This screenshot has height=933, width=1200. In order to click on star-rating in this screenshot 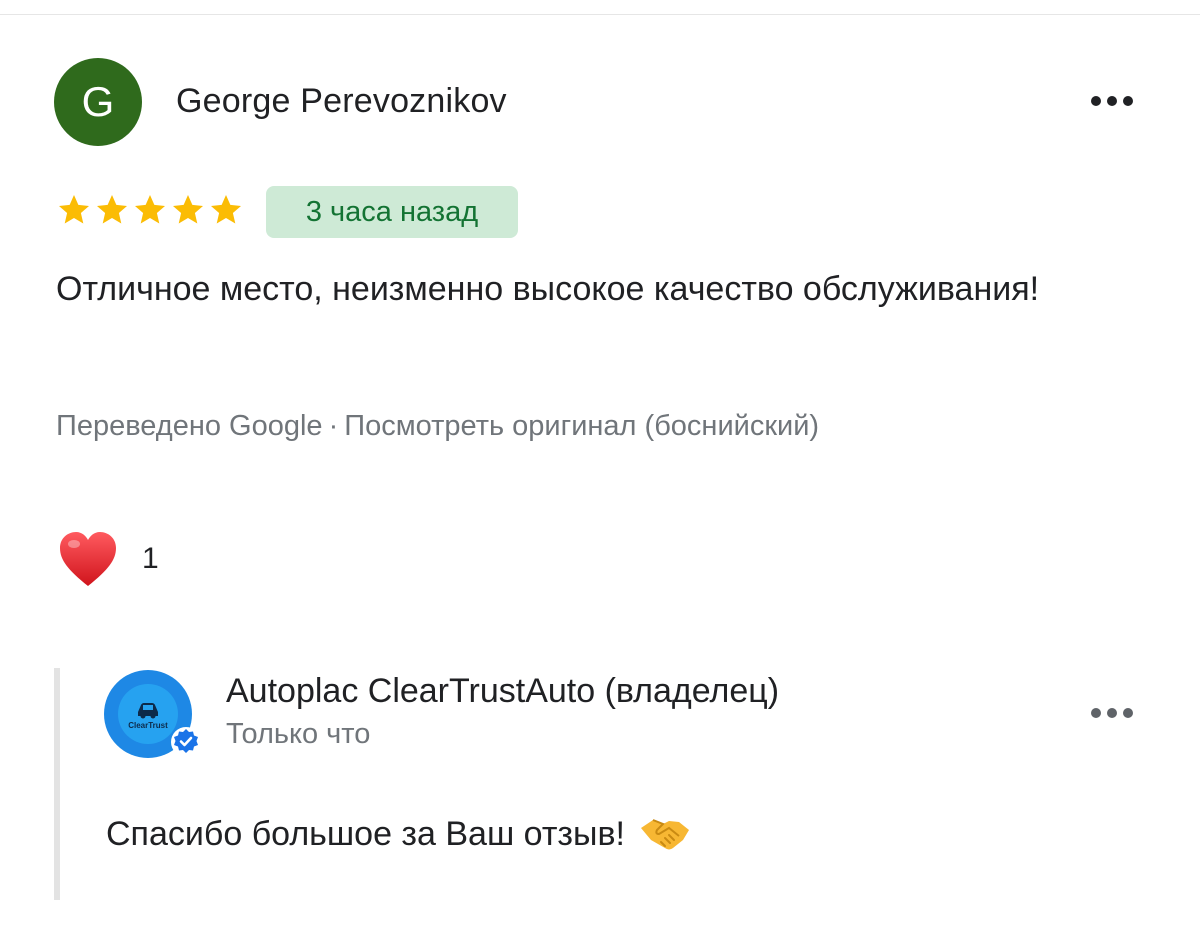, I will do `click(150, 210)`.